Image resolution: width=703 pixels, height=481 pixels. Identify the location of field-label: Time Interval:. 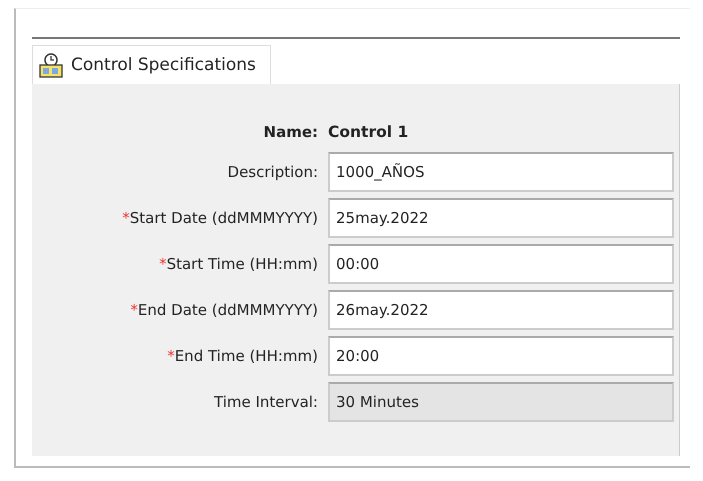
(266, 402).